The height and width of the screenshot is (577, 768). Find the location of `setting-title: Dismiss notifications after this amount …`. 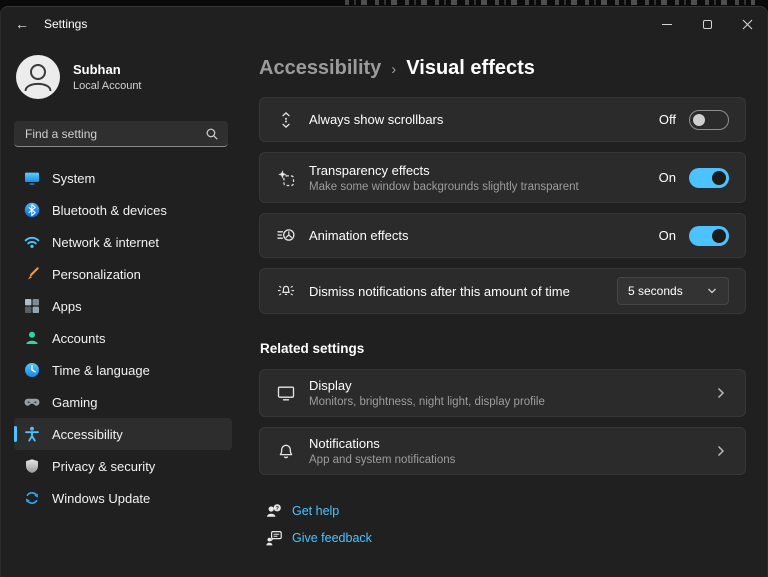

setting-title: Dismiss notifications after this amount … is located at coordinates (439, 291).